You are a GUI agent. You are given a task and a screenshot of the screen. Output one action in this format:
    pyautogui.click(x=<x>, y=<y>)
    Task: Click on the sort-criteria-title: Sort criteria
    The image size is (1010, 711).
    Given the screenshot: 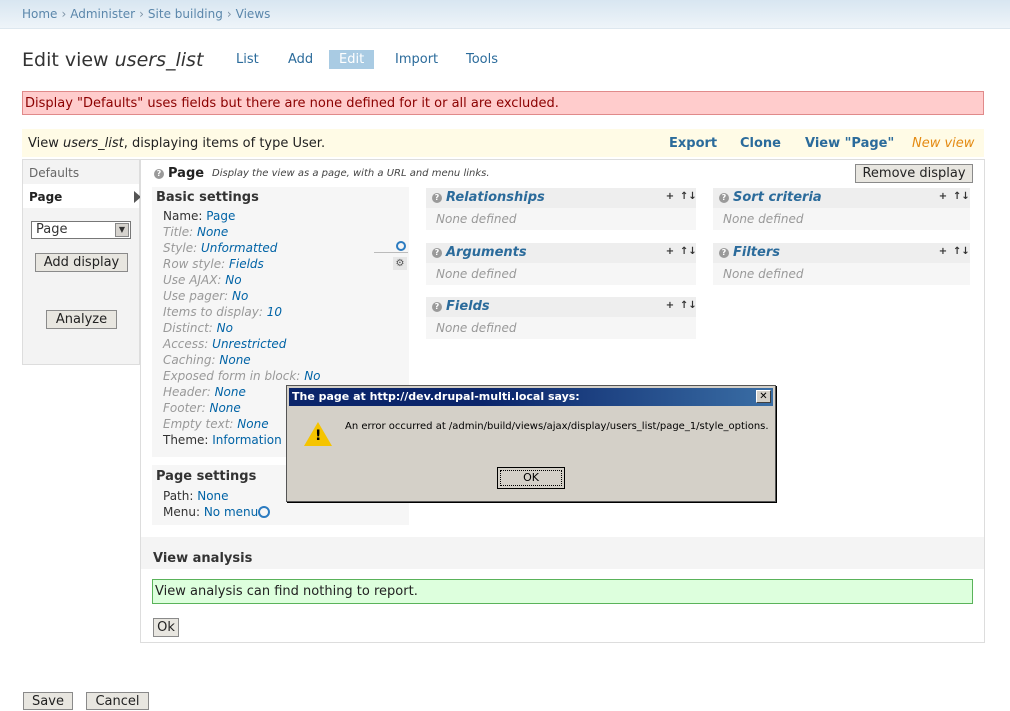 What is the action you would take?
    pyautogui.click(x=777, y=197)
    